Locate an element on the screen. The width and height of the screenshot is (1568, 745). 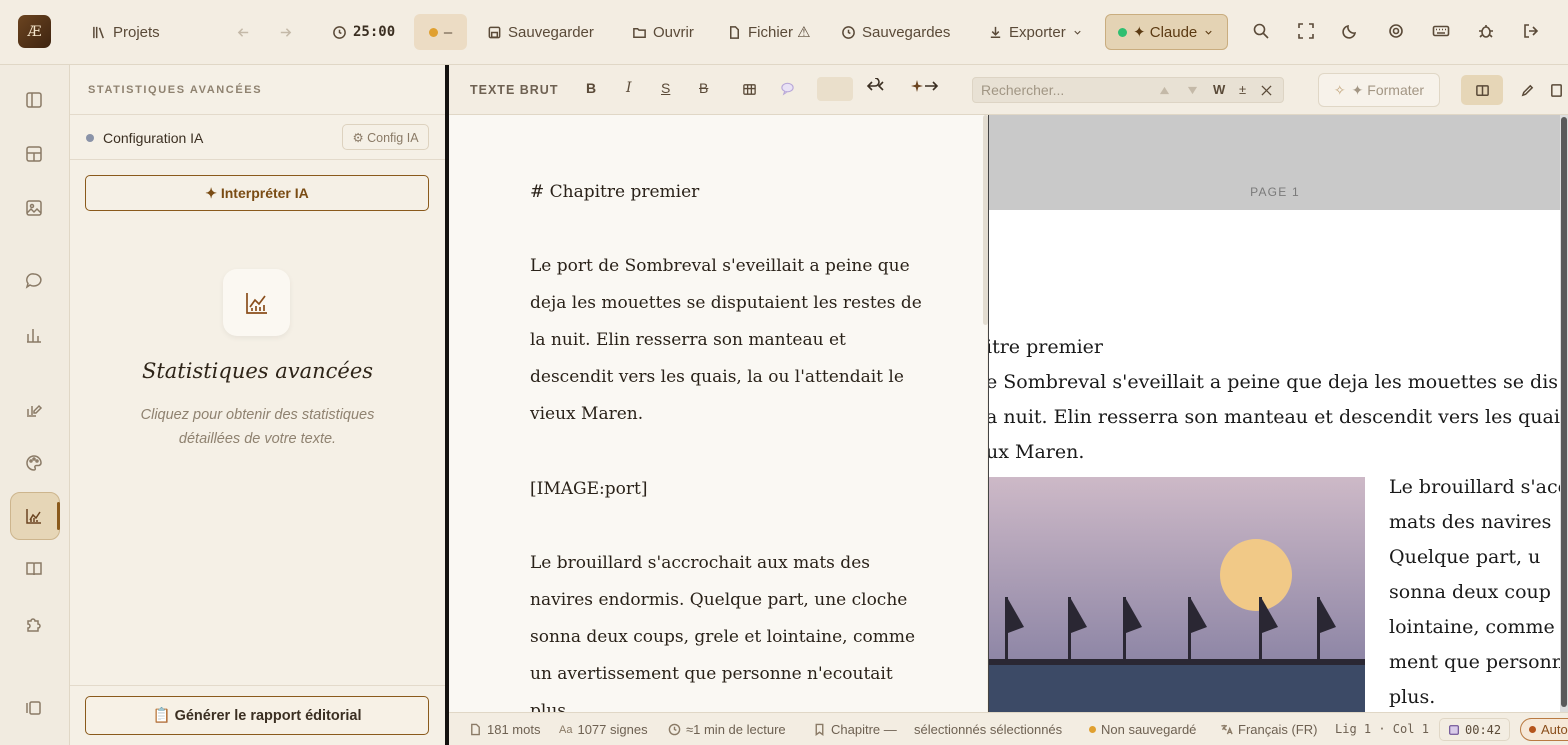
undo-button is located at coordinates (243, 32).